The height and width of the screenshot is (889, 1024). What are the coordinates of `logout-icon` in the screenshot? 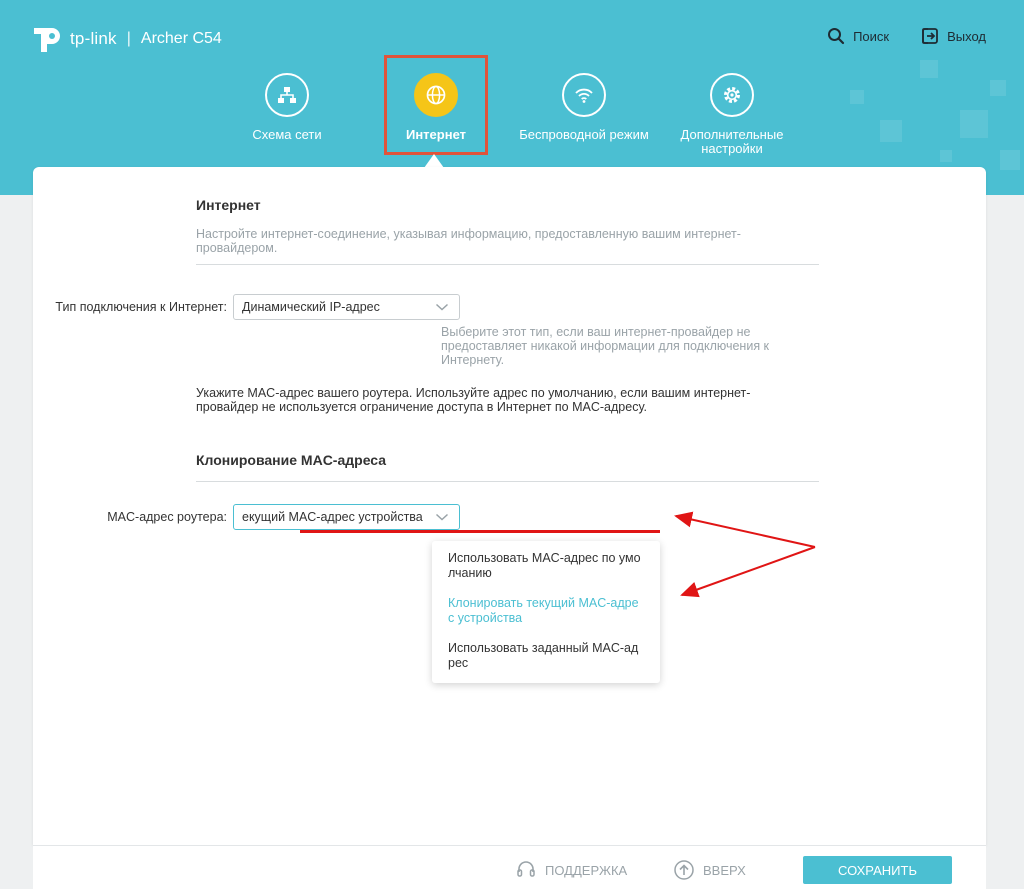 It's located at (930, 36).